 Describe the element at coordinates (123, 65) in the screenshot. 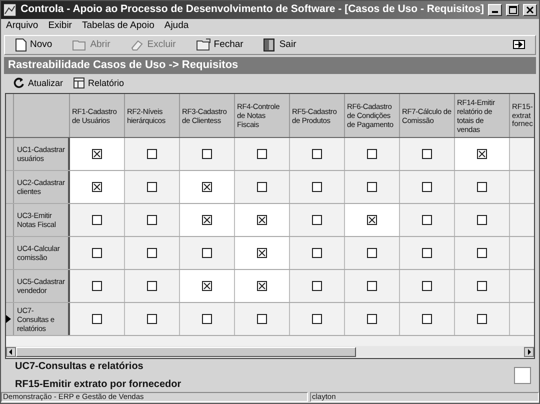

I see `panel-title: Rastreabilidade Casos de Uso -> Requisitos` at that location.